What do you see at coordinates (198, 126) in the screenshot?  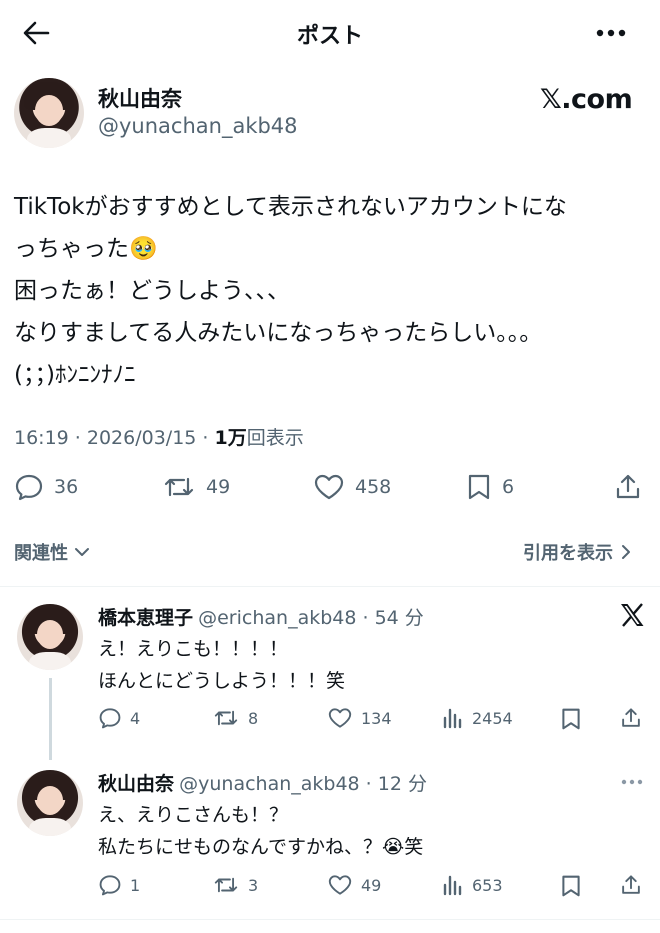 I see `handle: @yunachan_akb48` at bounding box center [198, 126].